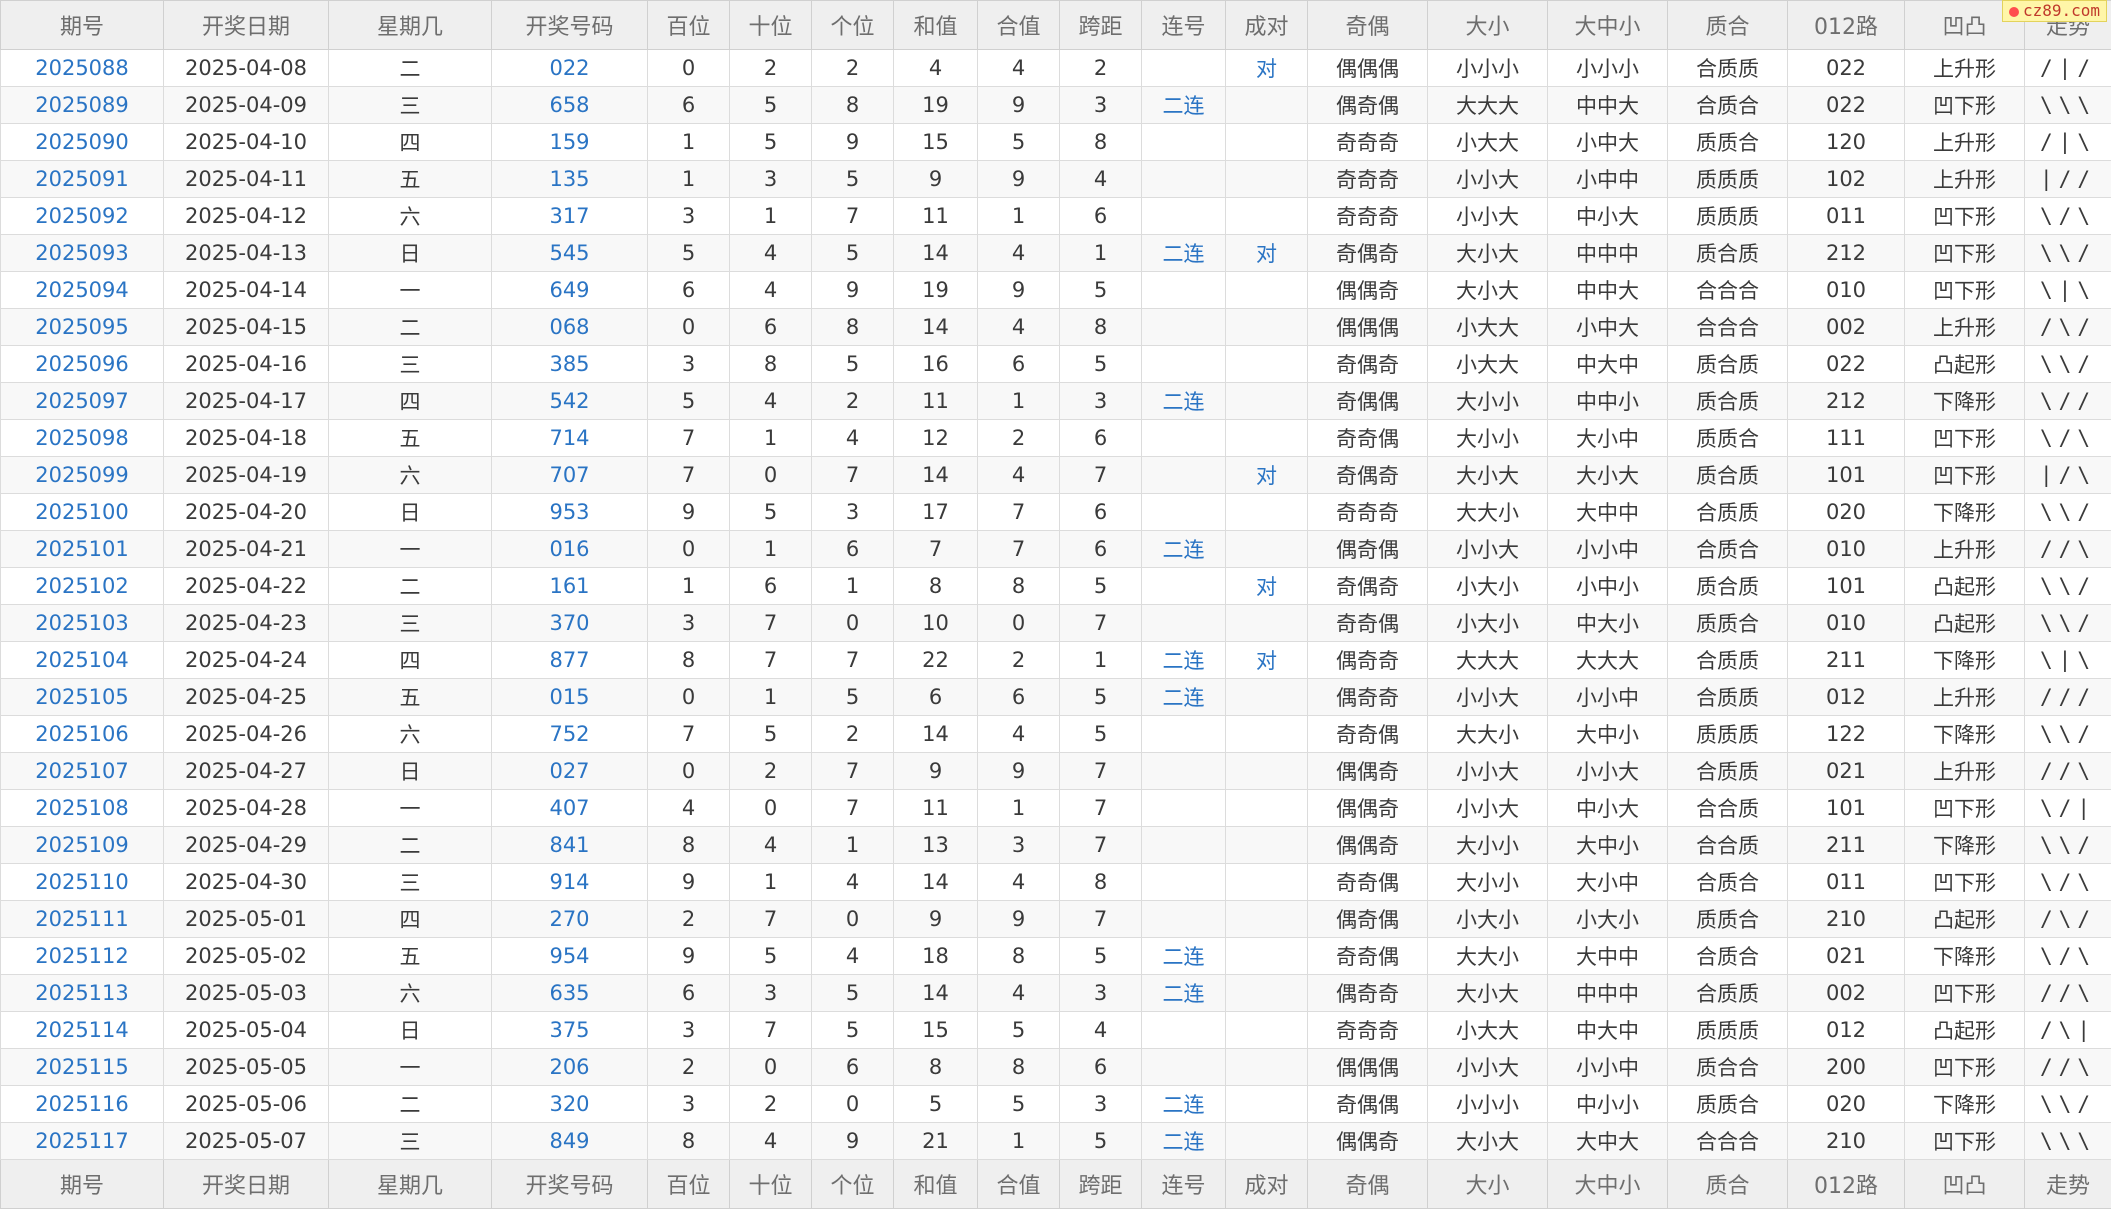  I want to click on cell-issue: 2025091, so click(82, 179).